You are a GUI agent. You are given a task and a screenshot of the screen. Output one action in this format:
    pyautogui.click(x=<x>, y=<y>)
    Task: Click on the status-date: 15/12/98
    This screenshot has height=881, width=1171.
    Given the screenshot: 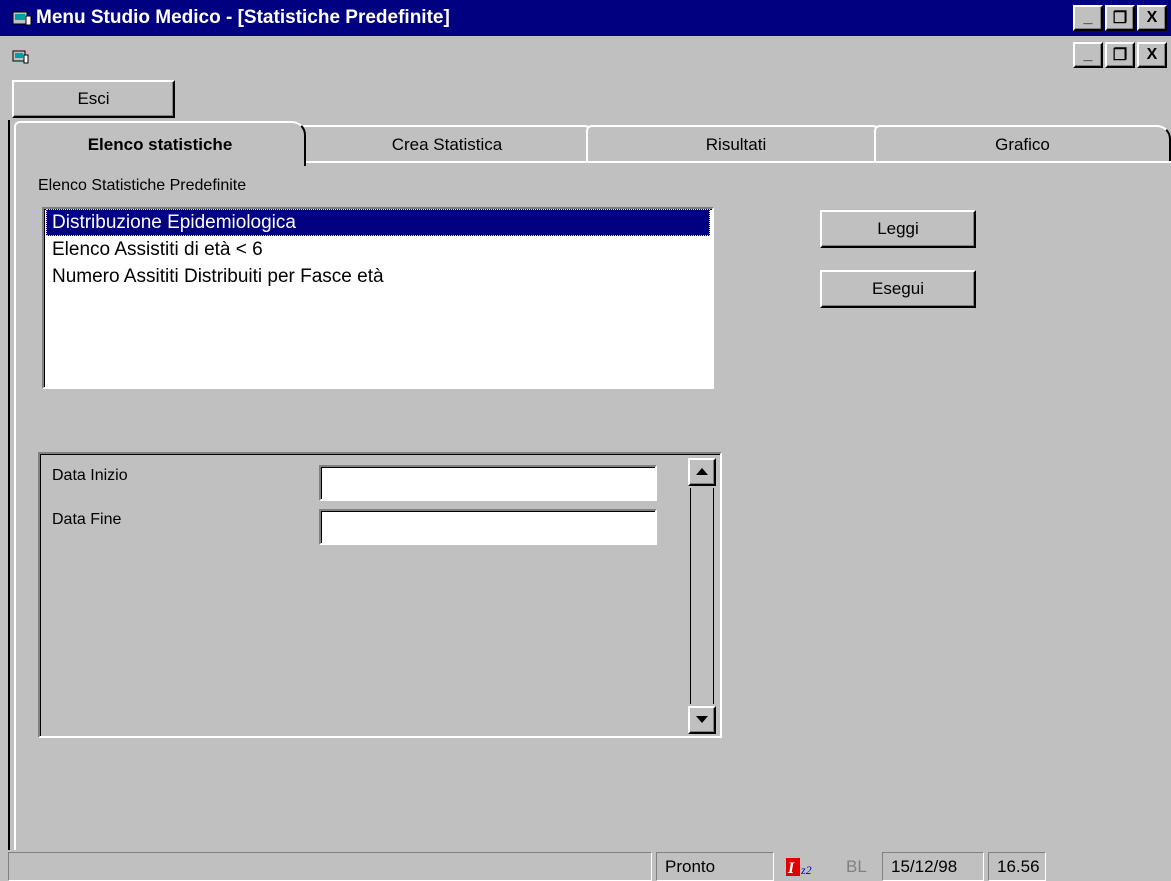 What is the action you would take?
    pyautogui.click(x=933, y=866)
    